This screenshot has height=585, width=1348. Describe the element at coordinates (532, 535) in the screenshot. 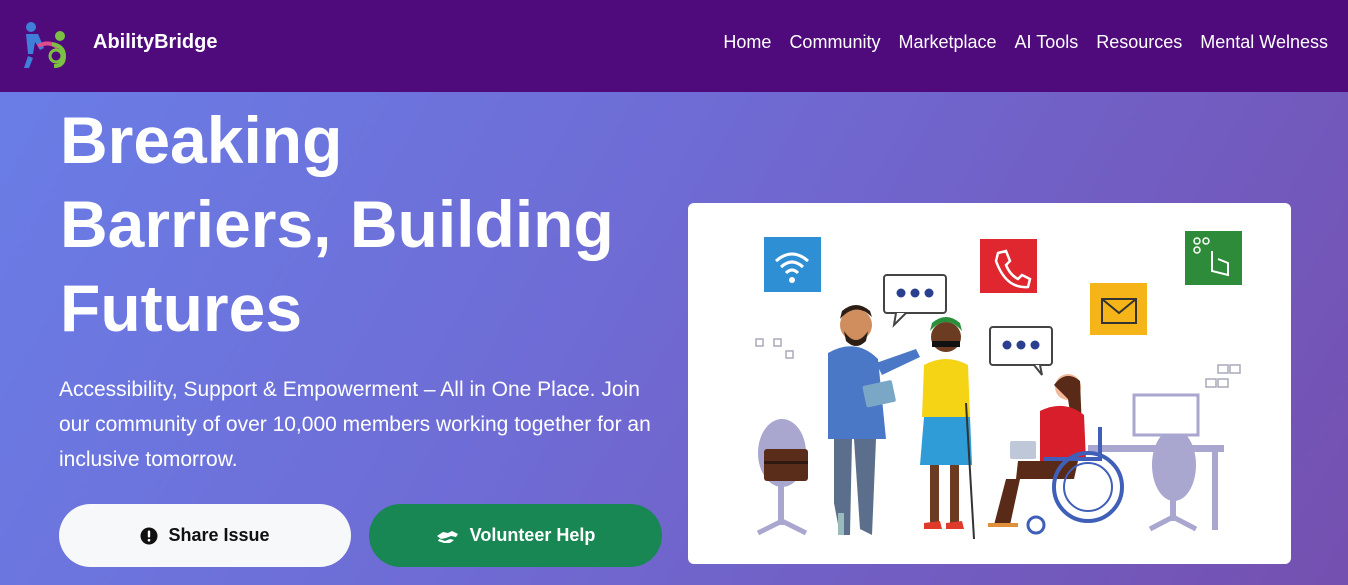

I see `volunteer-help-label: Volunteer Help` at that location.